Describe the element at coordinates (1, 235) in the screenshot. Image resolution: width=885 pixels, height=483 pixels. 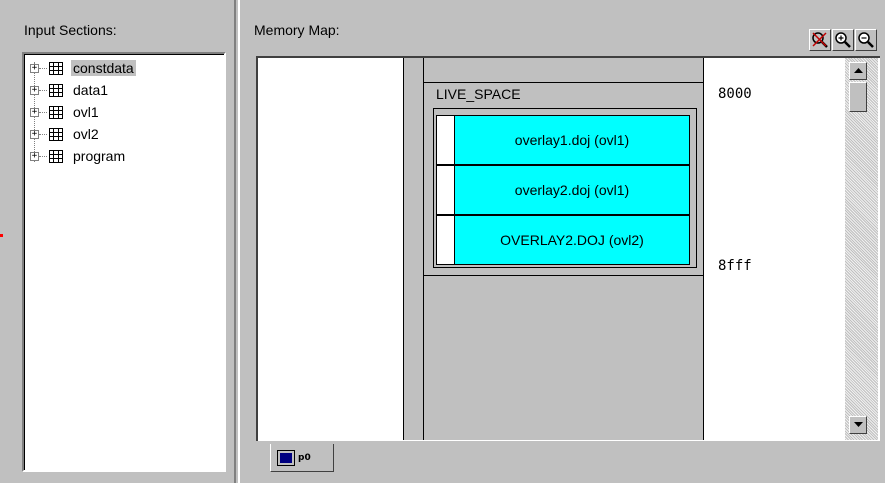
I see `splitter-marker` at that location.